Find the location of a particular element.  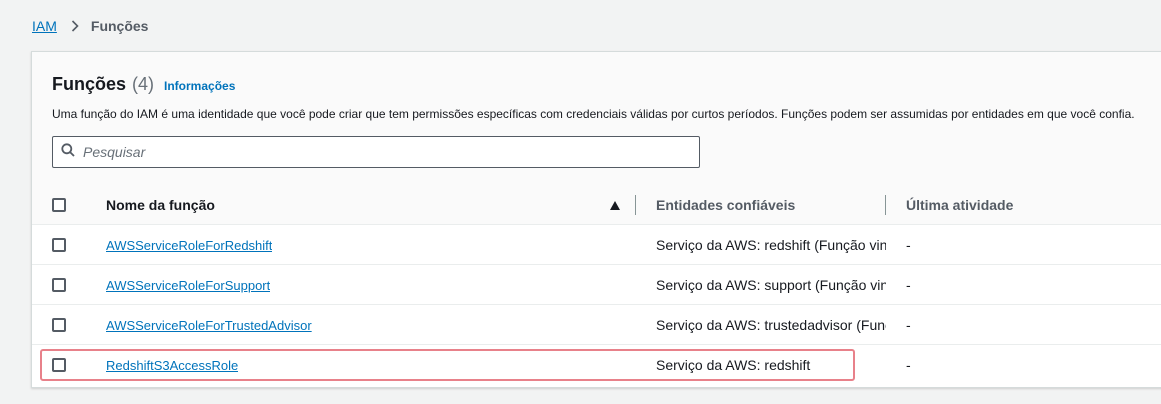

triangle-up-icon is located at coordinates (615, 205).